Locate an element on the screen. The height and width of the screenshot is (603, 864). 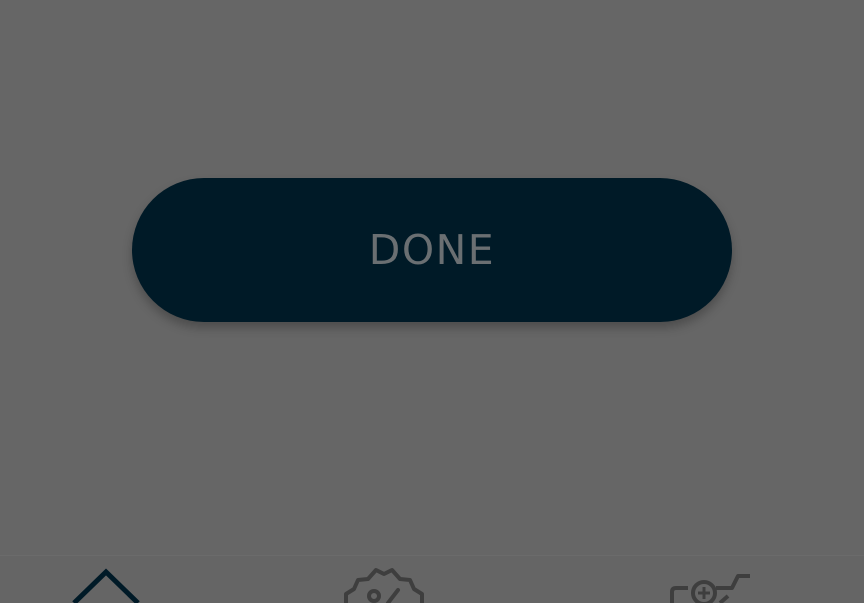
offer-badge-icon is located at coordinates (384, 585).